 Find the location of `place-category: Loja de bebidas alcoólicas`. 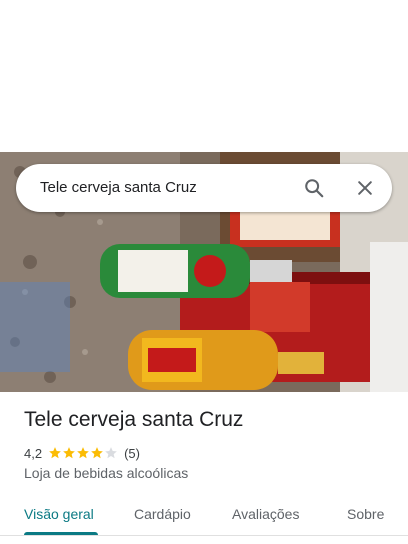

place-category: Loja de bebidas alcoólicas is located at coordinates (106, 473).